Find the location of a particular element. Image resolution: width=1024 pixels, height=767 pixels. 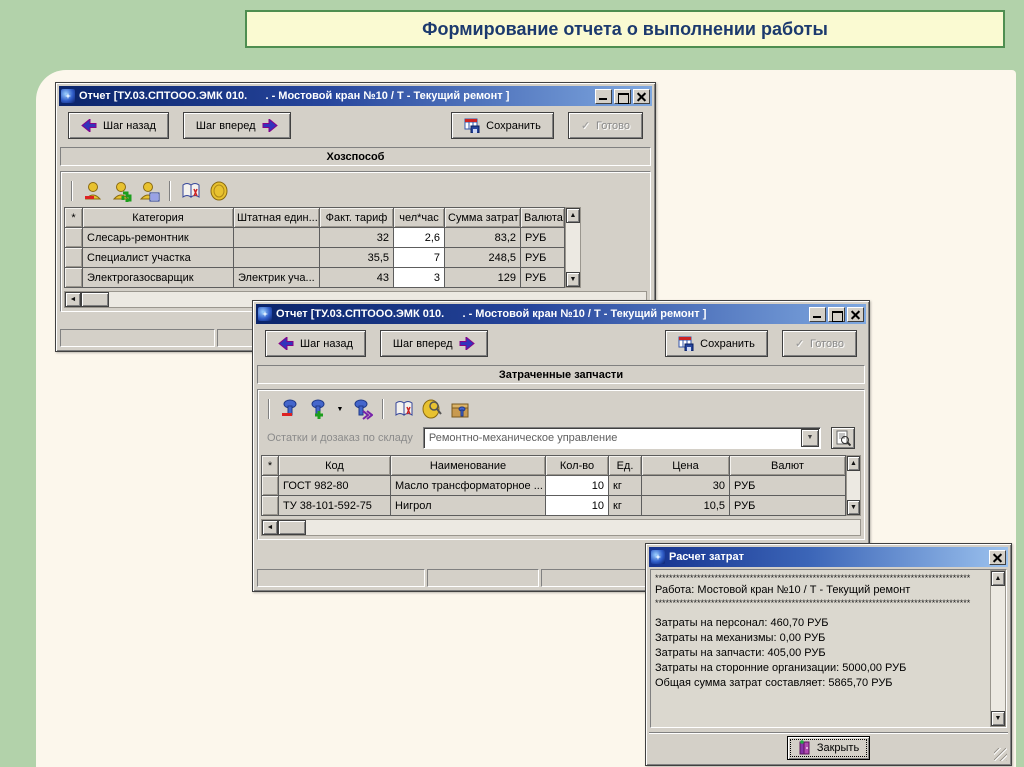

col-name: Наименование is located at coordinates (468, 465).